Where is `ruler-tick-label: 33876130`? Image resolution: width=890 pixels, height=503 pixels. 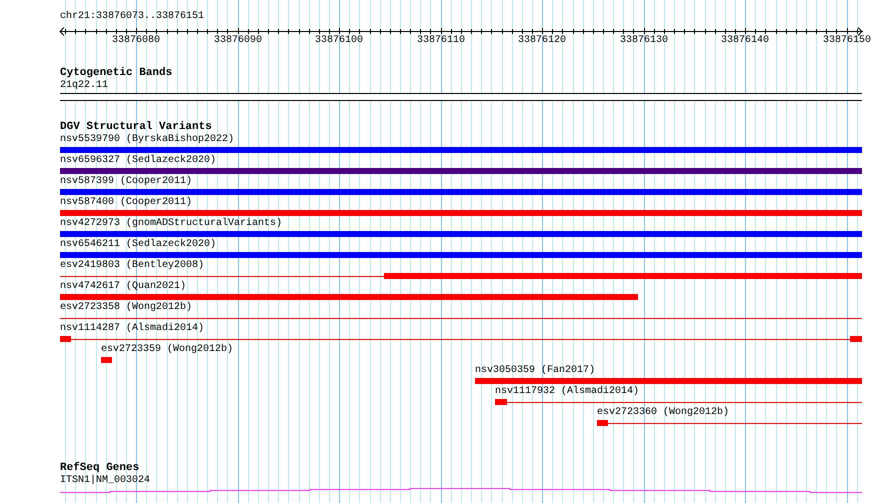
ruler-tick-label: 33876130 is located at coordinates (644, 41).